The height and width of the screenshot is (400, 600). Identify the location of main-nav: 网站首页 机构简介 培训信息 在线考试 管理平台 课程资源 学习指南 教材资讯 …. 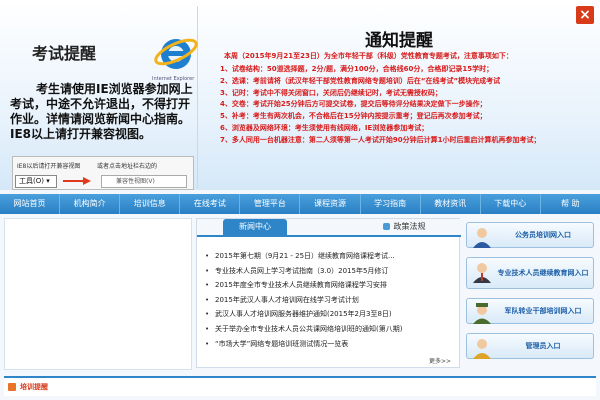
(300, 204).